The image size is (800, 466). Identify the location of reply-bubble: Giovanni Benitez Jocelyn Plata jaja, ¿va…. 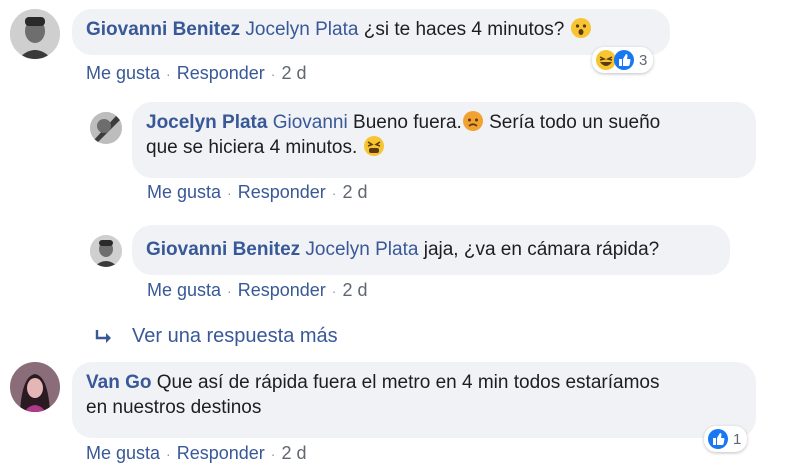
(431, 250).